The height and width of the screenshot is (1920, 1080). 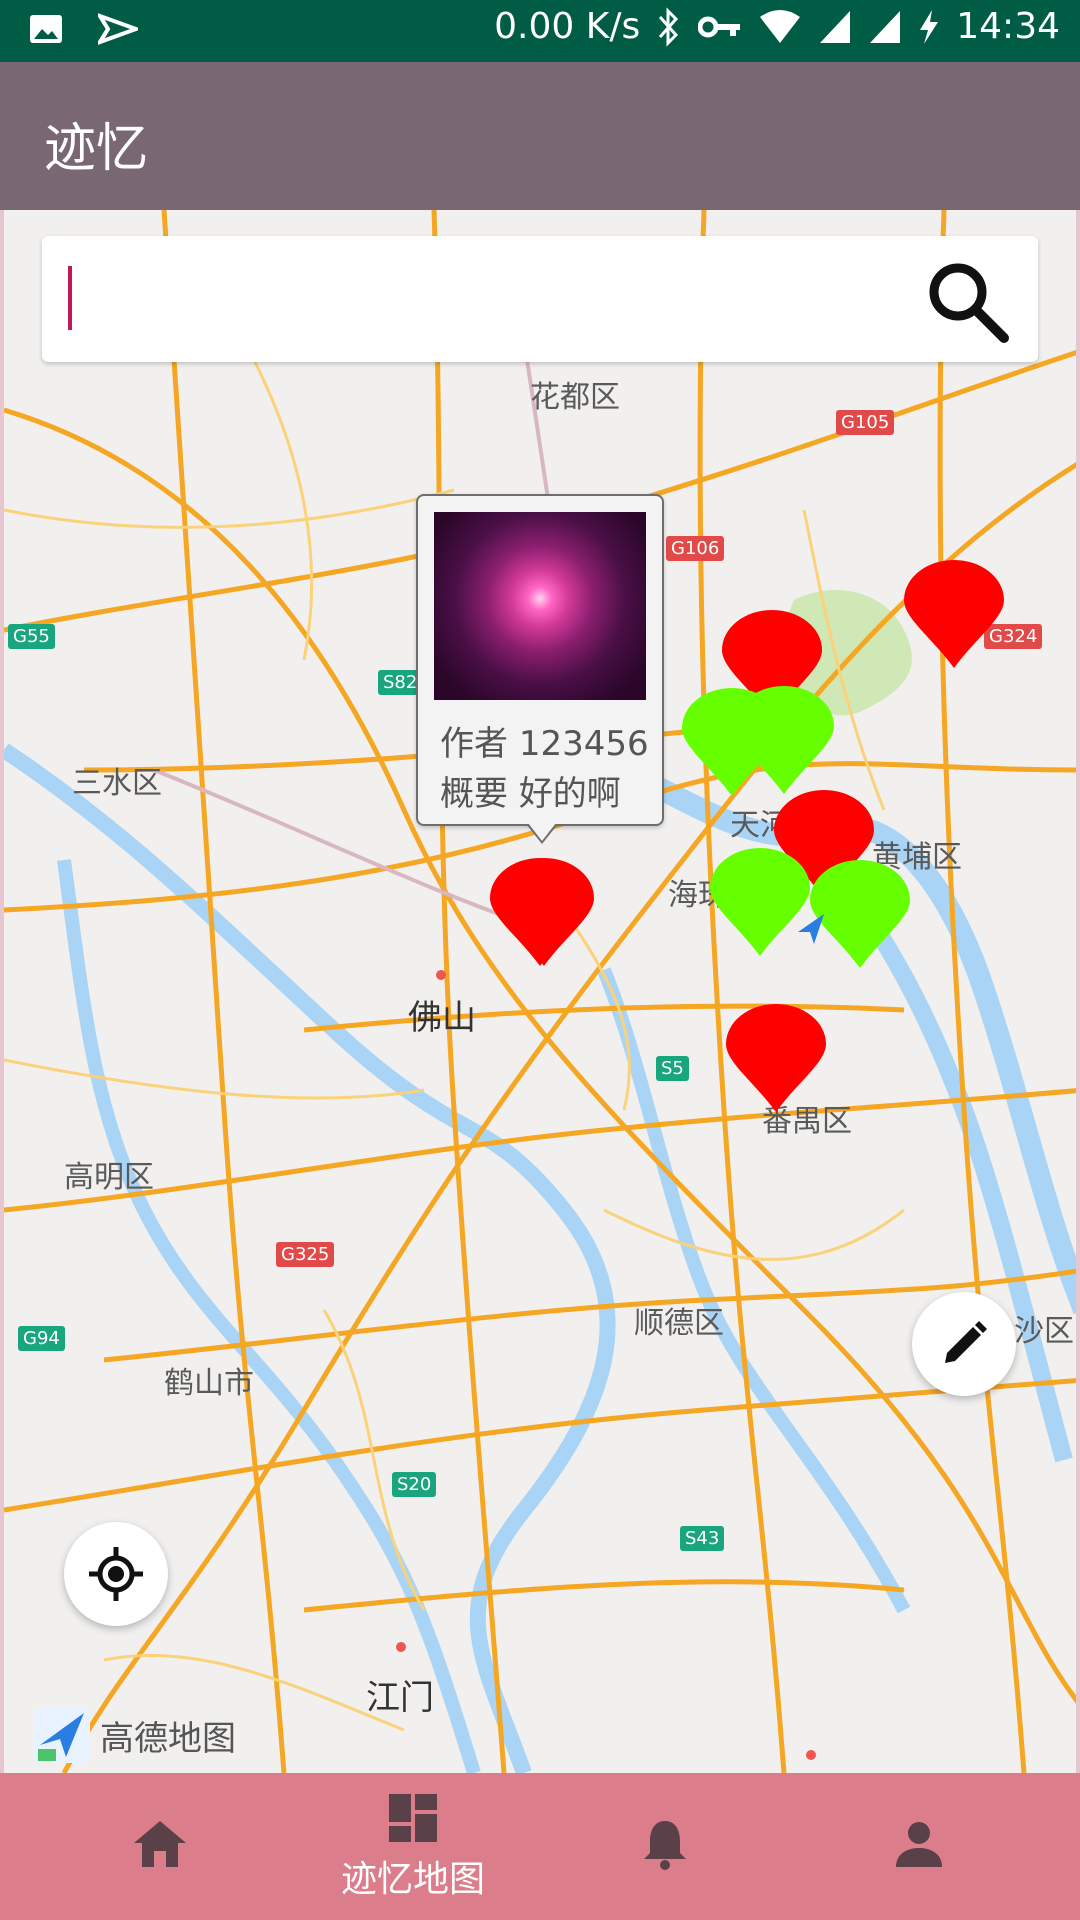 I want to click on map-attribution: 高德地图, so click(x=134, y=1735).